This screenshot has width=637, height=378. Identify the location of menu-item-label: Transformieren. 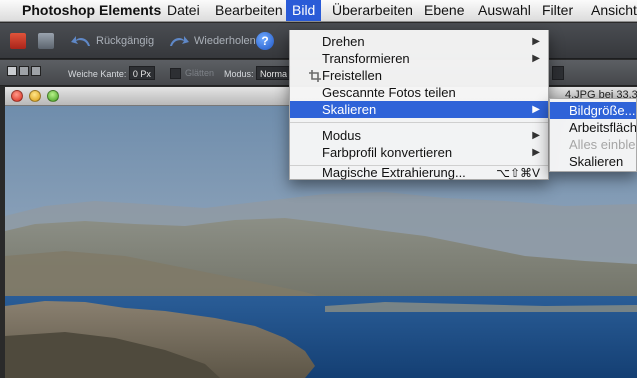
(366, 58).